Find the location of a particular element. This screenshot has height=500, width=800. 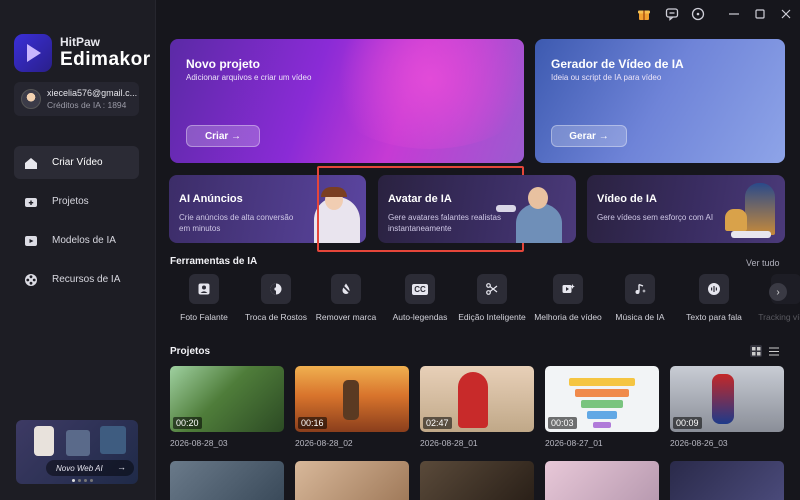

sidebar-item-projetos: Projetos is located at coordinates (76, 201).